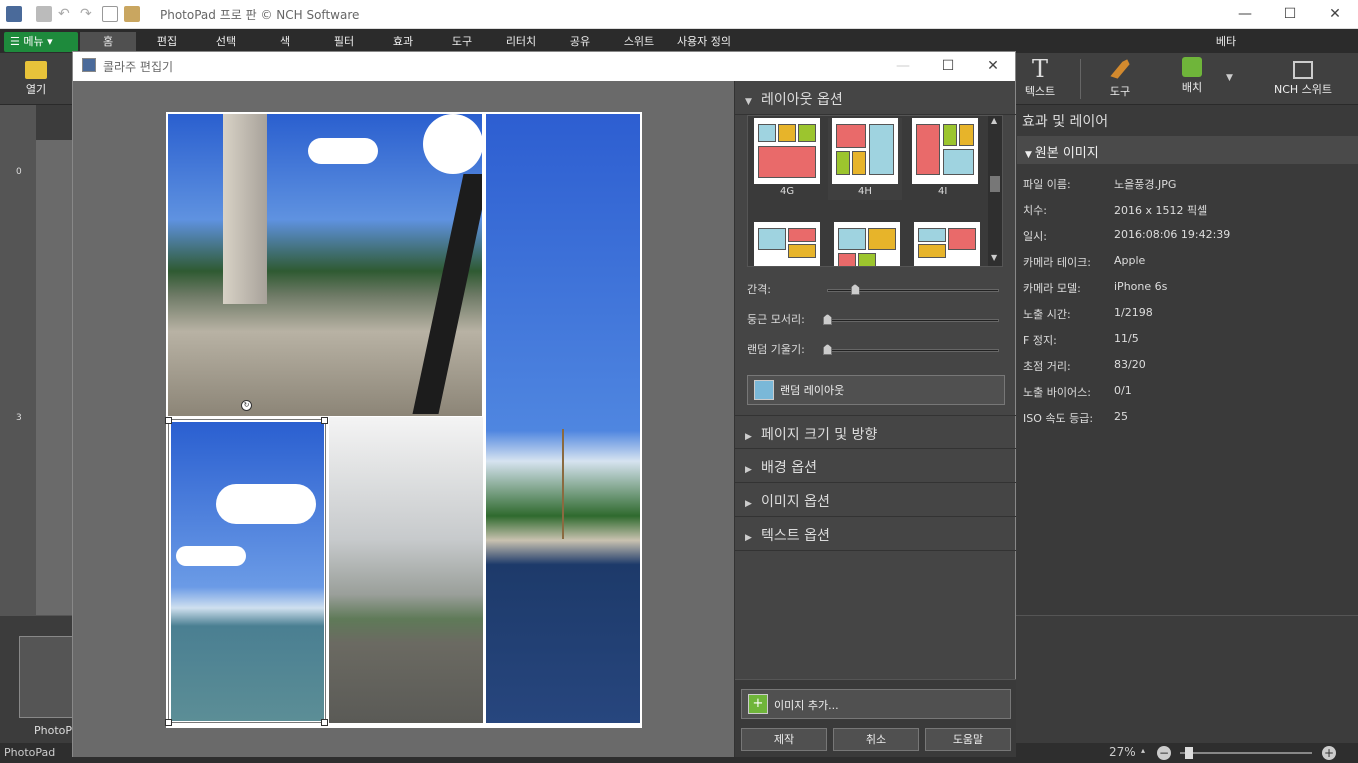 The image size is (1358, 763). What do you see at coordinates (580, 42) in the screenshot?
I see `tab-share: 공유` at bounding box center [580, 42].